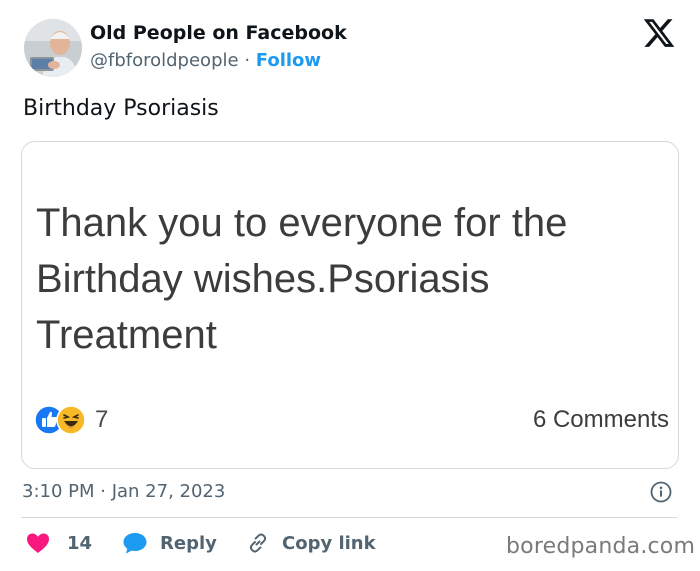  What do you see at coordinates (164, 60) in the screenshot?
I see `author-handle: @fbforoldpeople` at bounding box center [164, 60].